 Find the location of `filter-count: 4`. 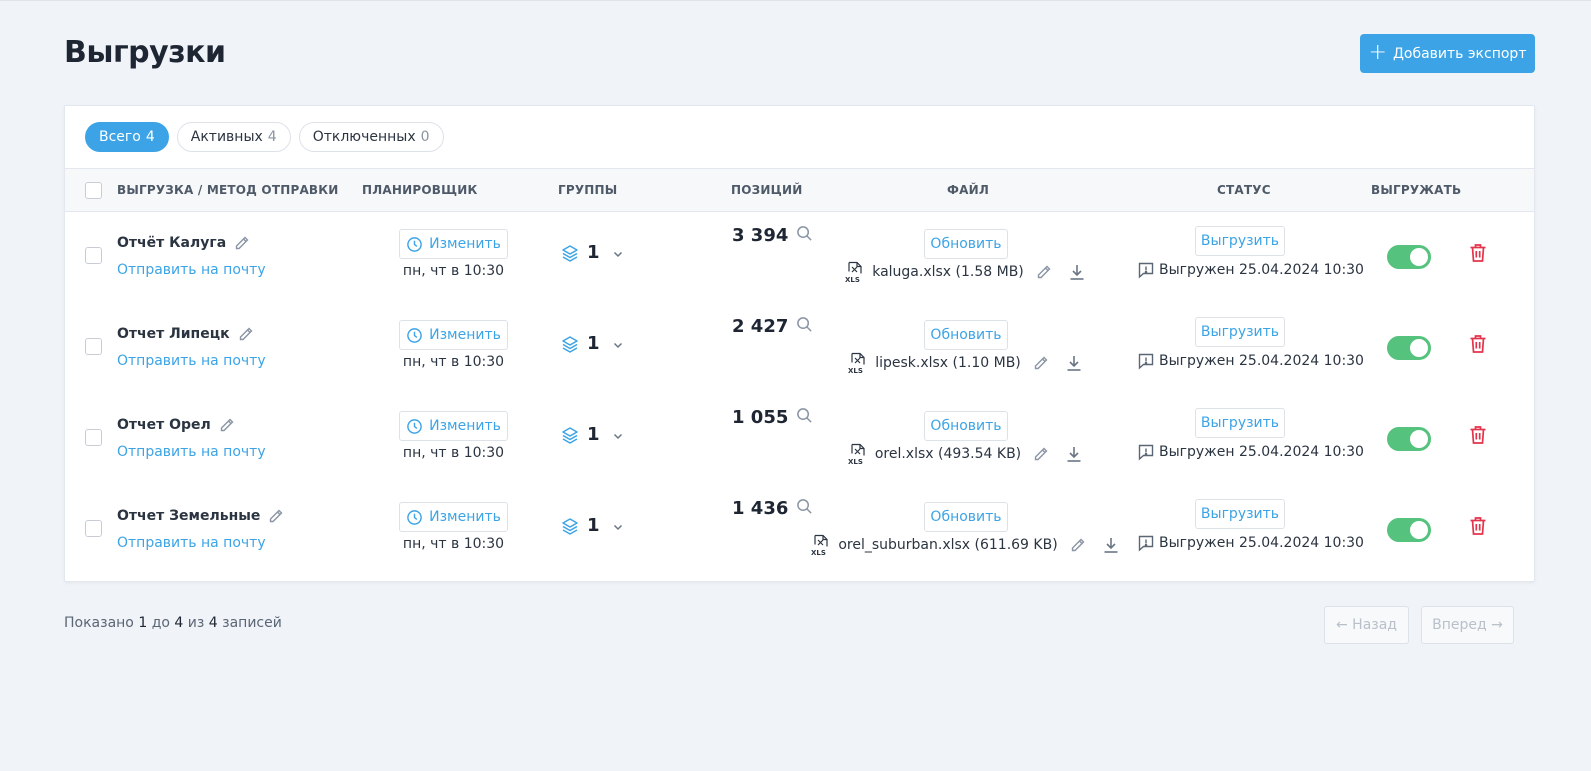

filter-count: 4 is located at coordinates (150, 137).